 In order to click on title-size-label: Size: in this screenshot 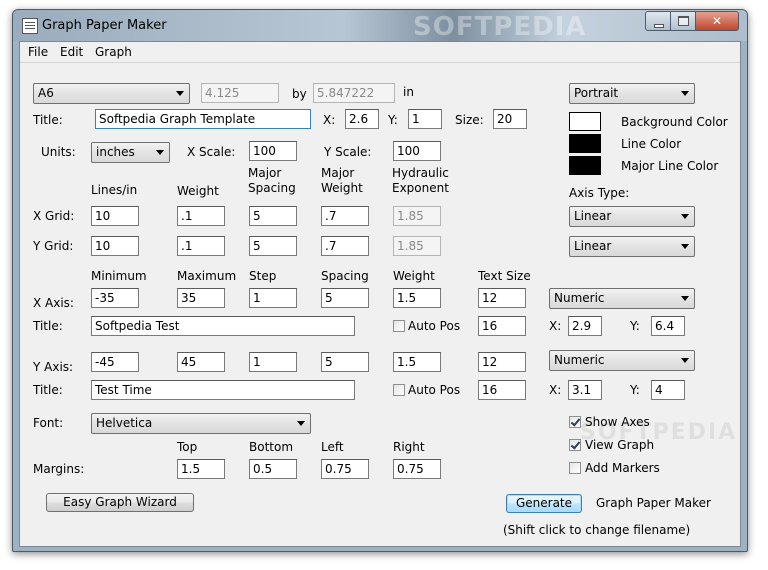, I will do `click(469, 120)`.